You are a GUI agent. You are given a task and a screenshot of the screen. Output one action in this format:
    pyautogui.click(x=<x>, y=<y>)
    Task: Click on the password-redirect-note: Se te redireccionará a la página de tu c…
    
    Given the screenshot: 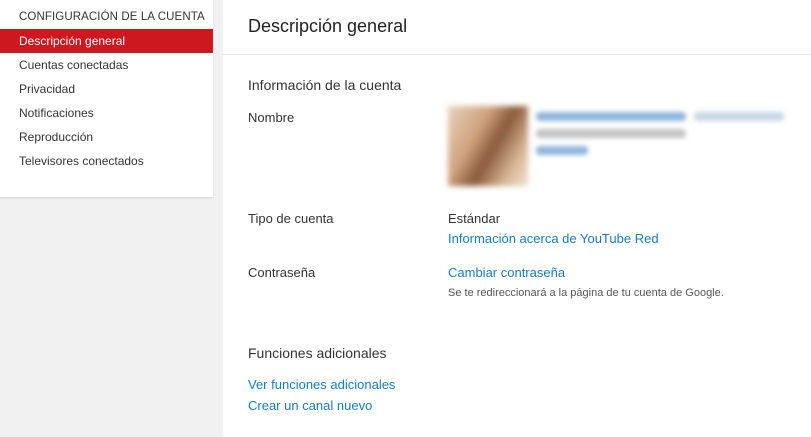 What is the action you would take?
    pyautogui.click(x=586, y=293)
    